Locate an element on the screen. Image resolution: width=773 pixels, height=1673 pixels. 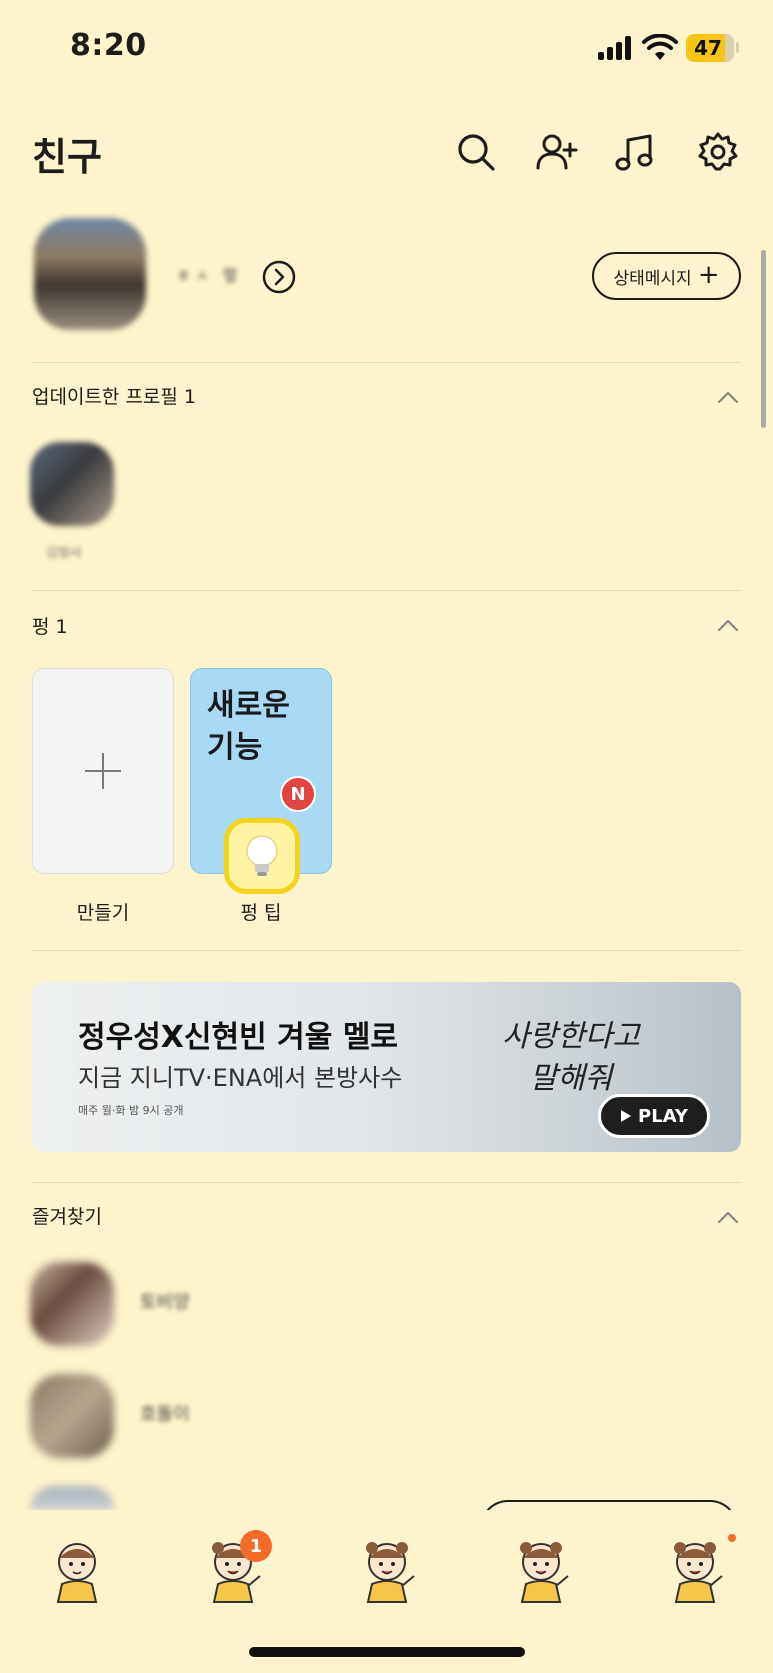
favorite-name: 토비양 is located at coordinates (165, 1301).